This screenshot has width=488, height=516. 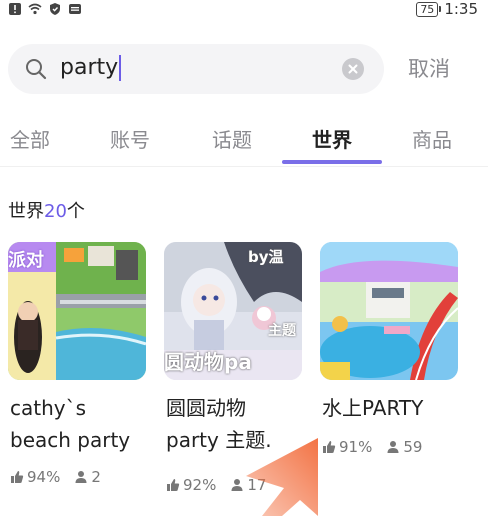 What do you see at coordinates (332, 138) in the screenshot?
I see `tab-worlds: 世界` at bounding box center [332, 138].